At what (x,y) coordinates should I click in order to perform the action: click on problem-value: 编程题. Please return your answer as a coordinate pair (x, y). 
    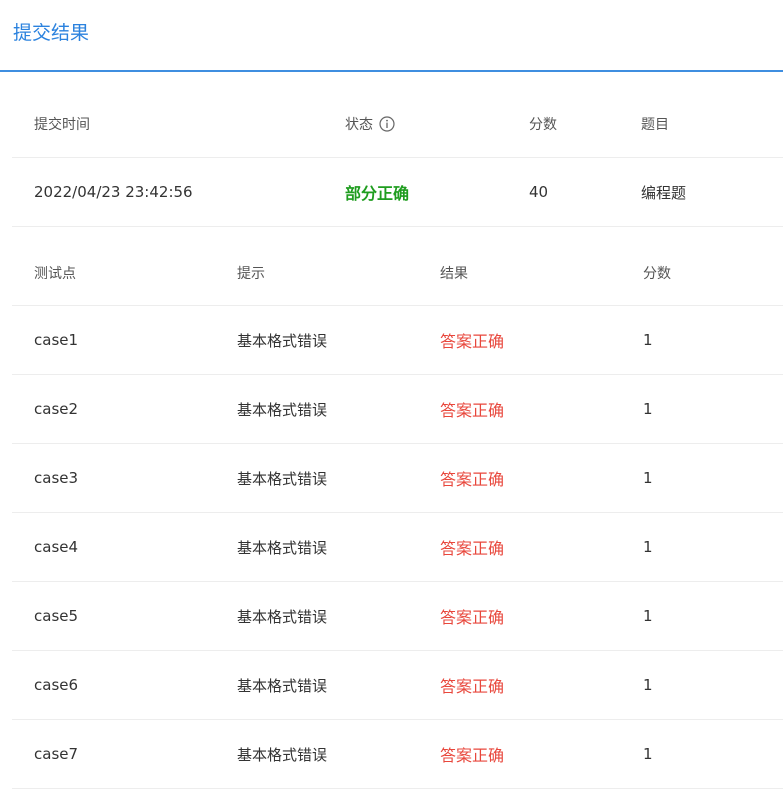
    Looking at the image, I should click on (663, 192).